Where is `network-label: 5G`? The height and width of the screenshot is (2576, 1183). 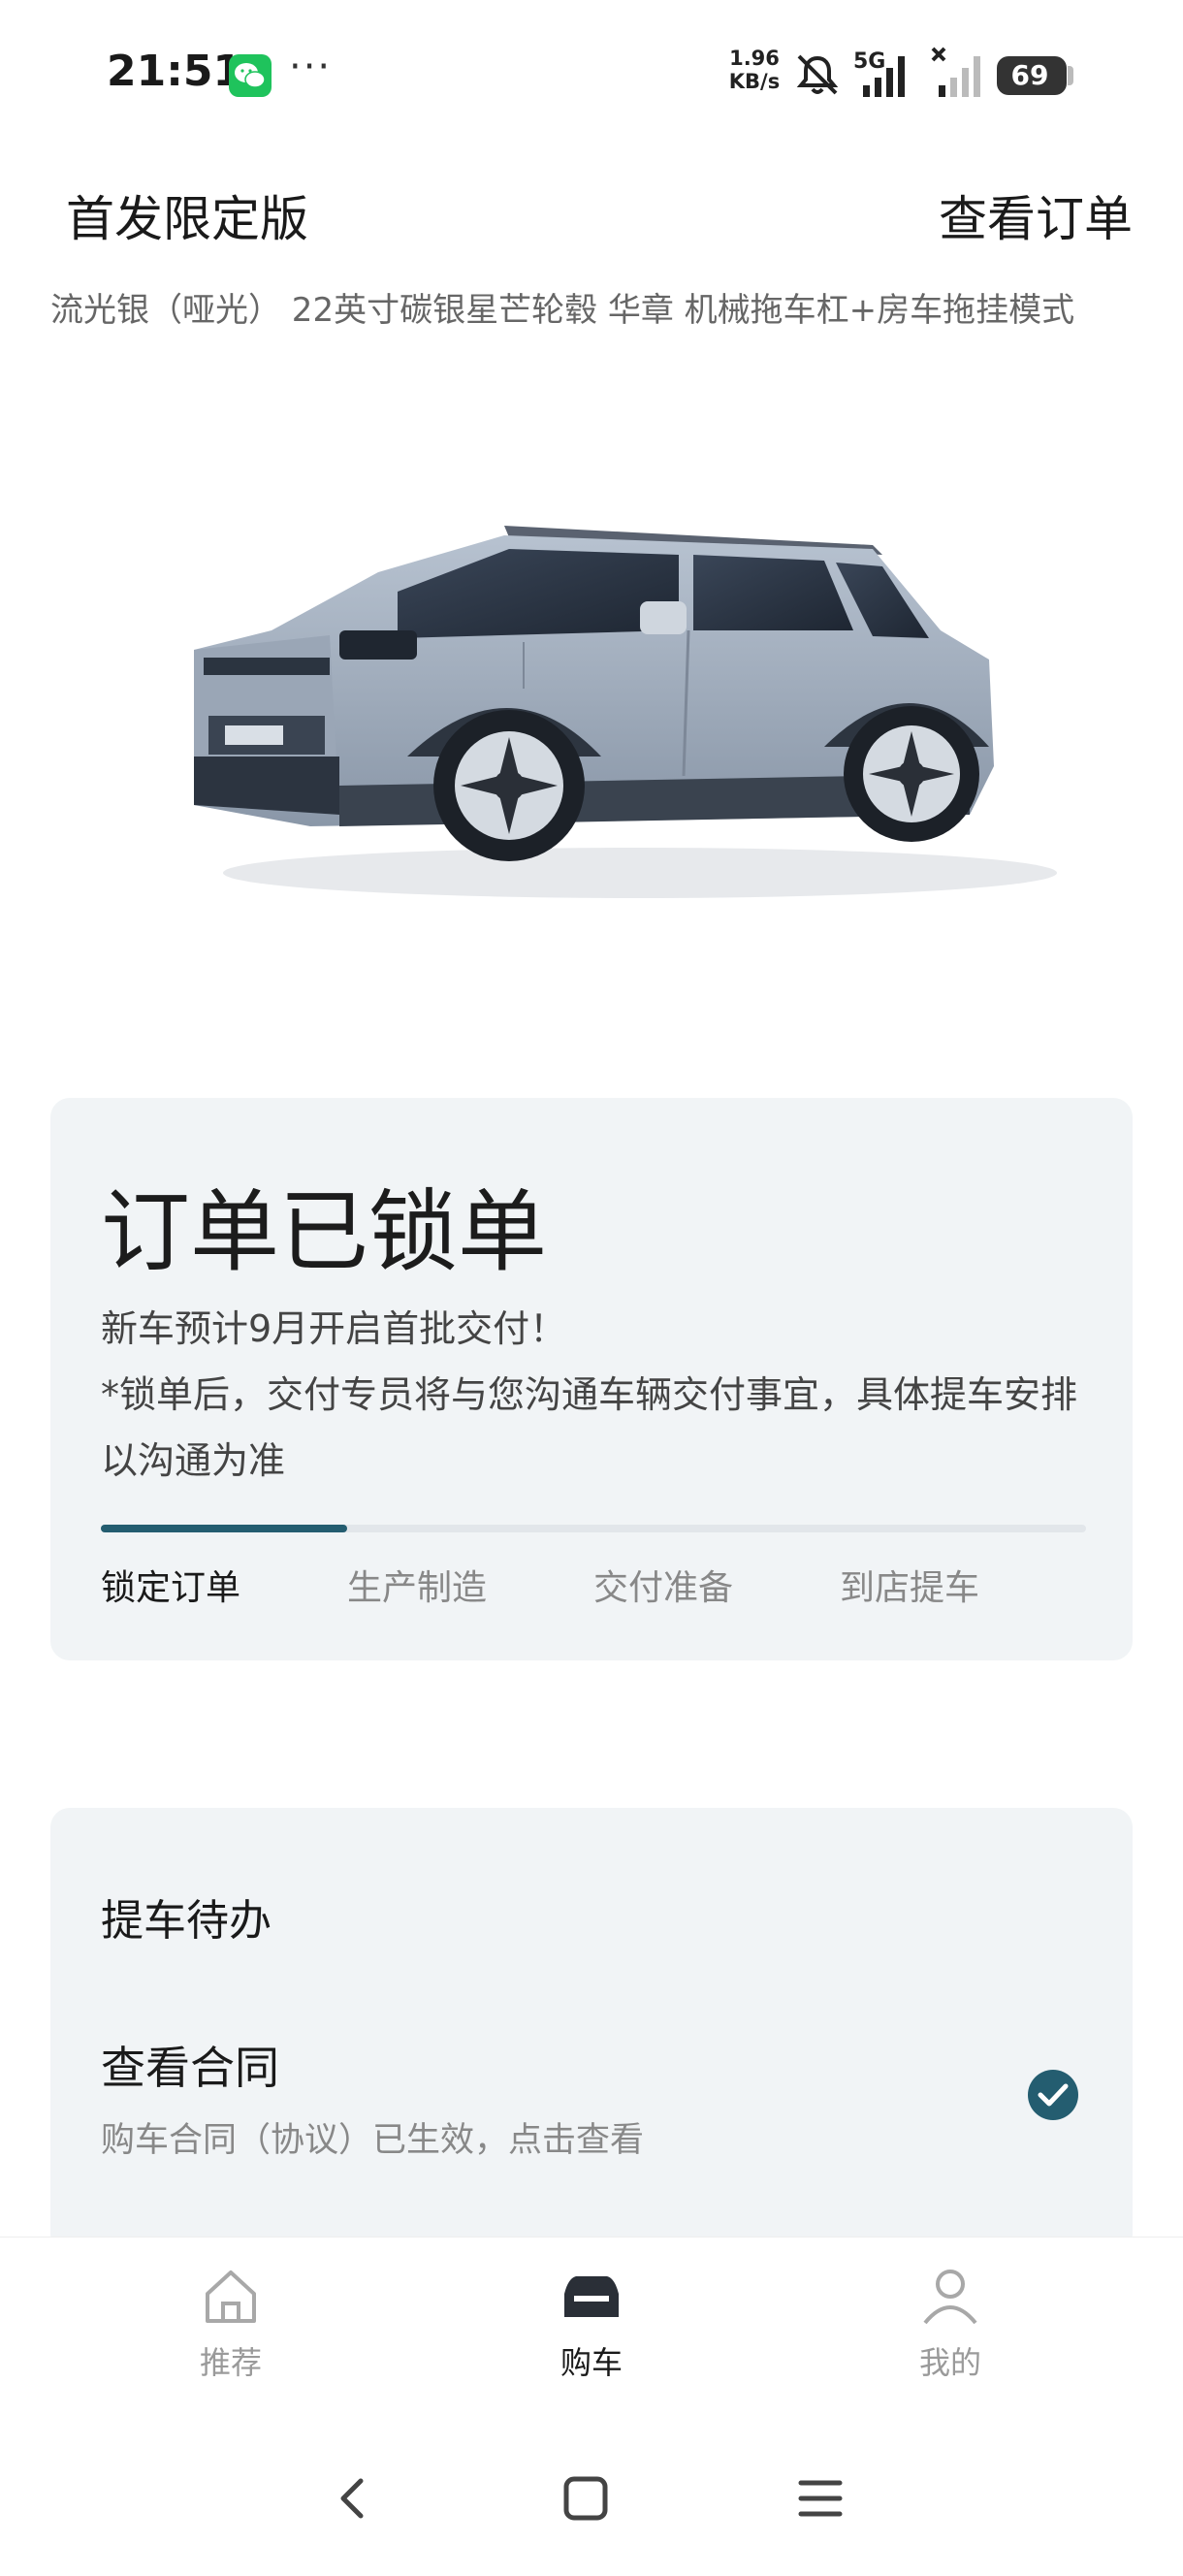 network-label: 5G is located at coordinates (869, 61).